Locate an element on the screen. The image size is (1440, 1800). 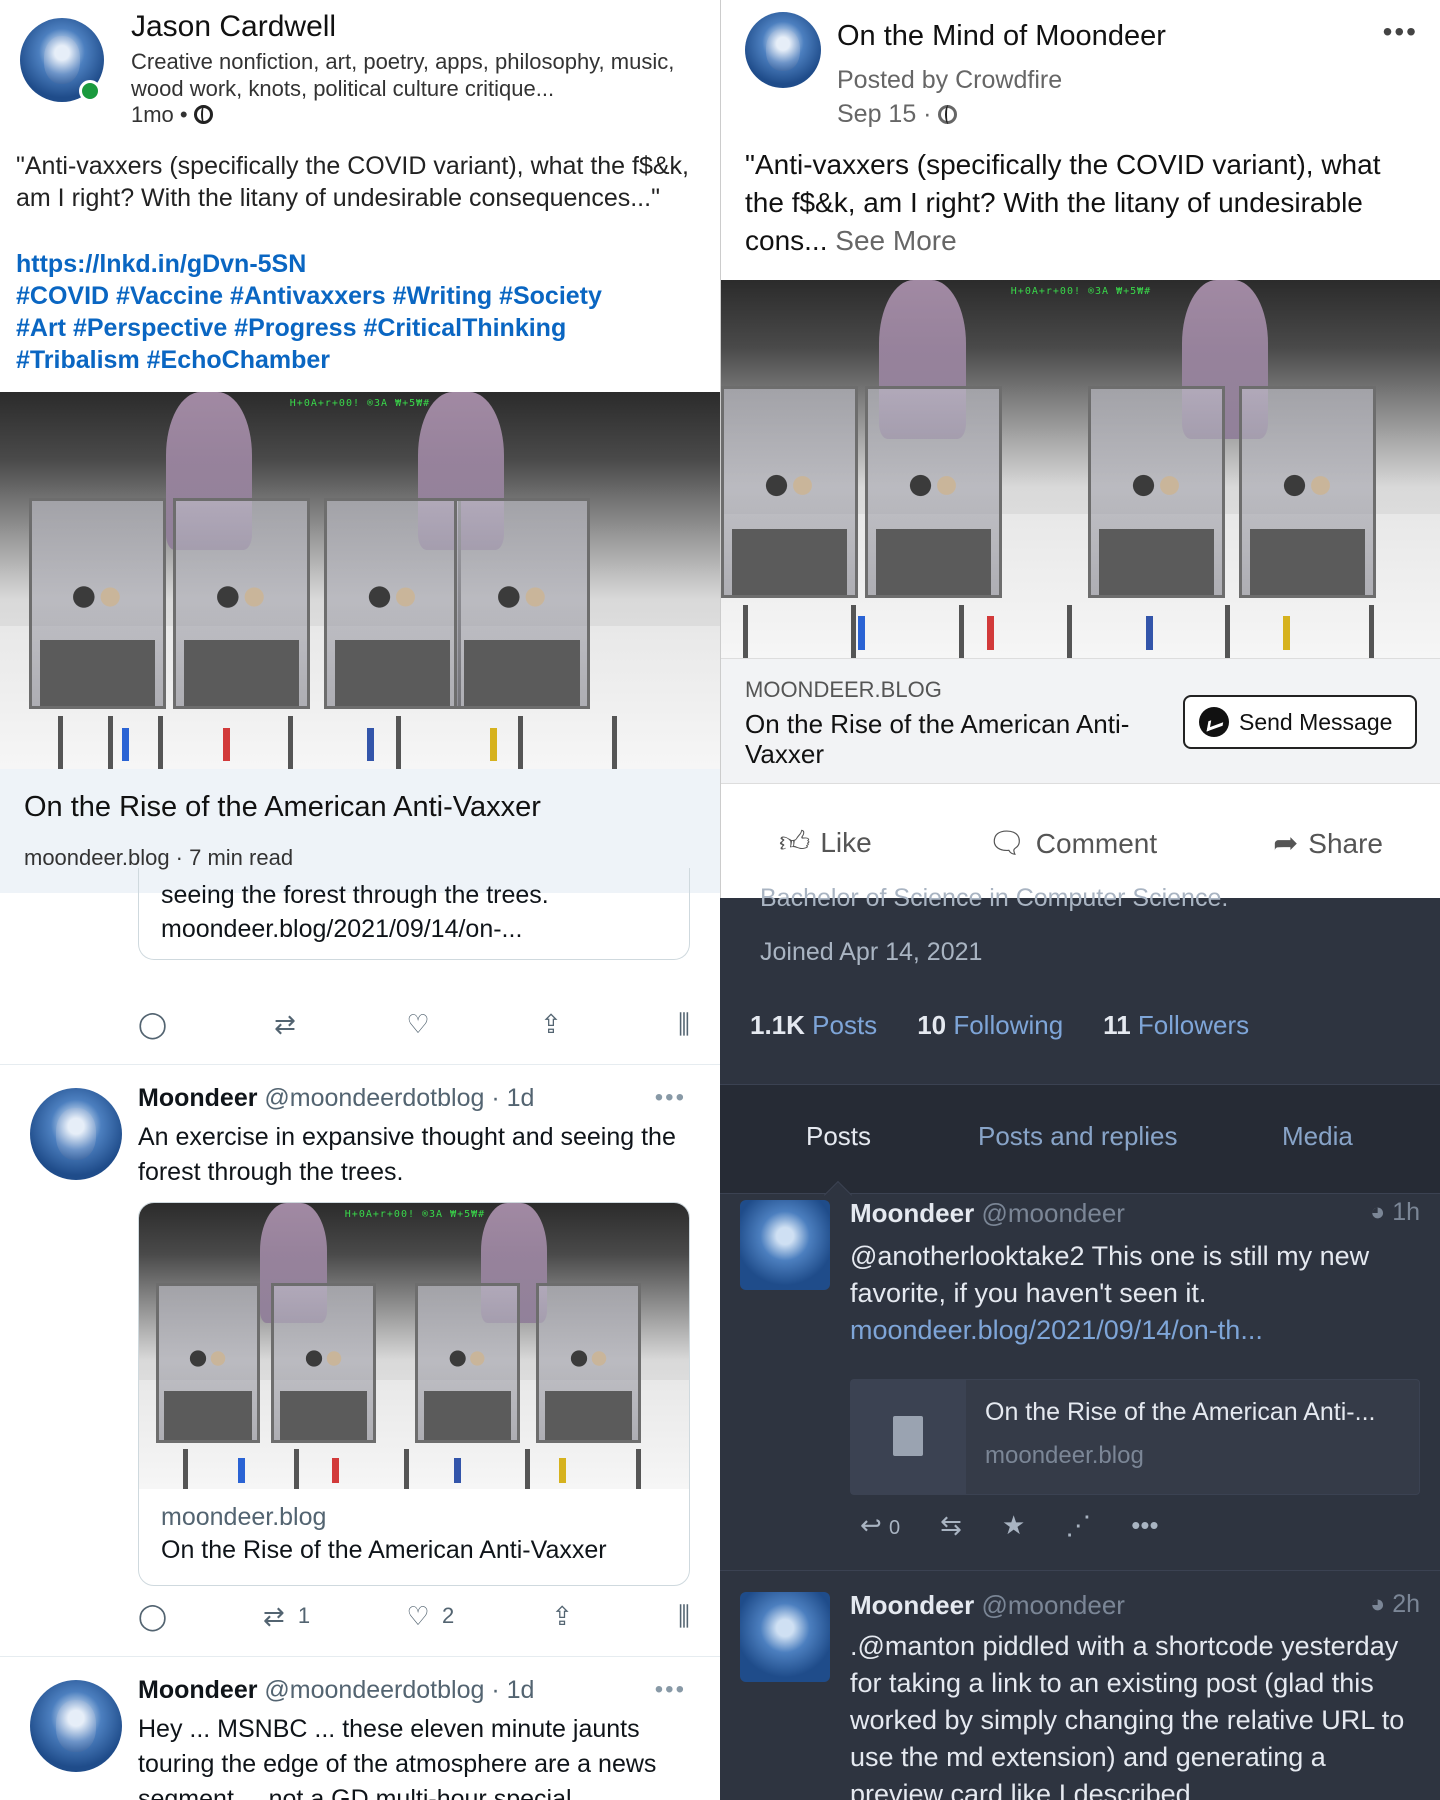
post-date-text: Sep 15 · is located at coordinates (884, 114).